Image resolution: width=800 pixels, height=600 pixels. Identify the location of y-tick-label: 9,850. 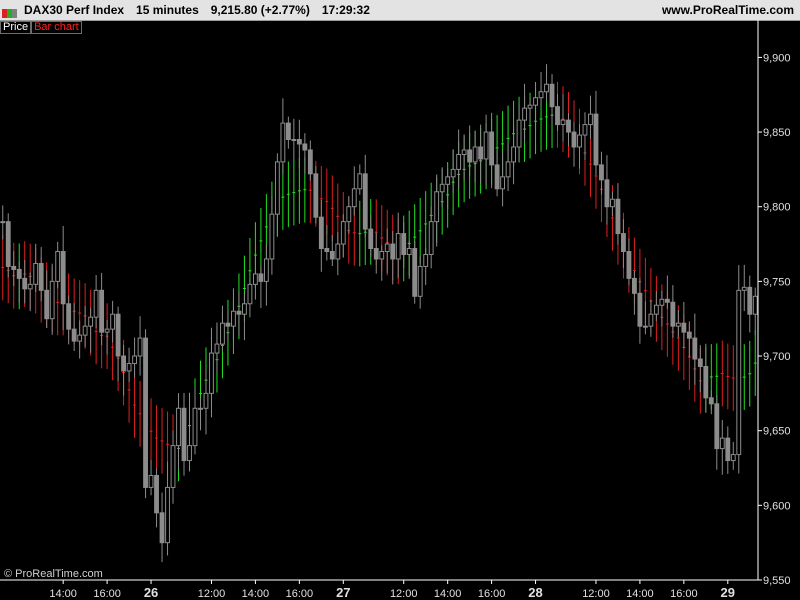
(777, 133).